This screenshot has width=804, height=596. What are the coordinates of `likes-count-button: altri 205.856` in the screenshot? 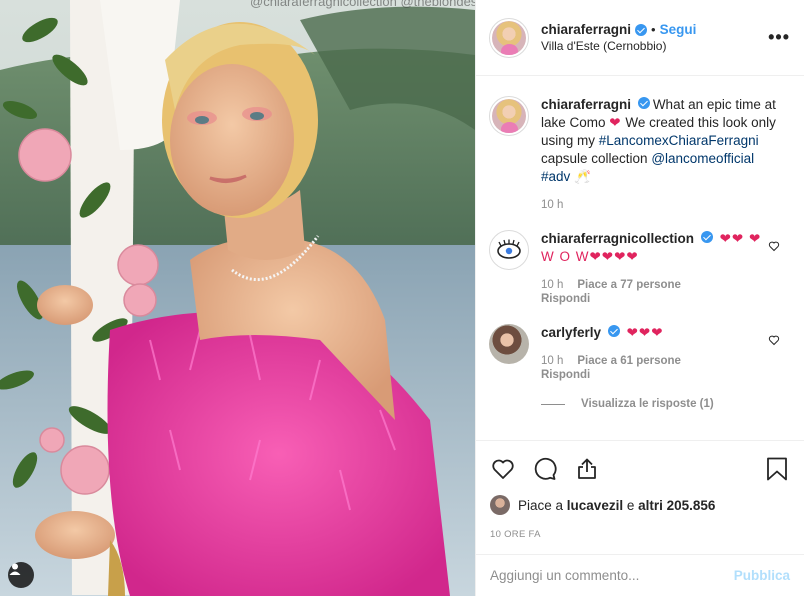 It's located at (676, 505).